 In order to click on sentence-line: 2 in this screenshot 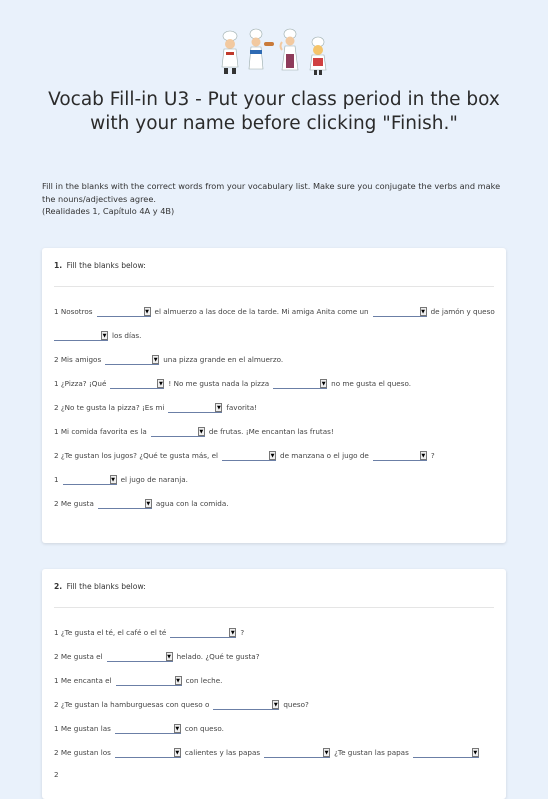, I will do `click(56, 775)`.